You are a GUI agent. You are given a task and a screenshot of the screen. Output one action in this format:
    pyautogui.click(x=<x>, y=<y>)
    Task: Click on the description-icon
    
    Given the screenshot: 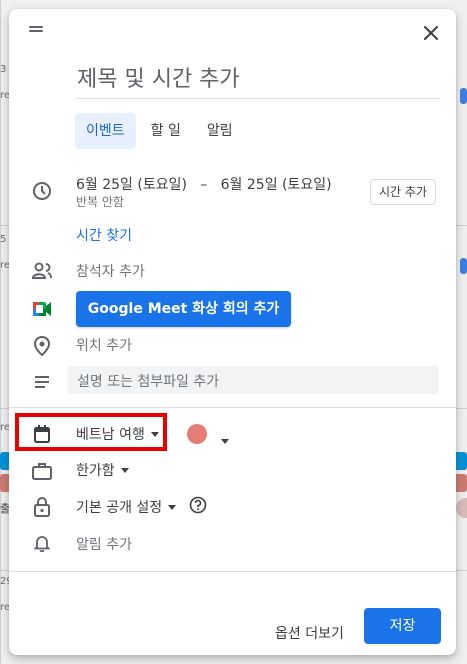 What is the action you would take?
    pyautogui.click(x=42, y=382)
    